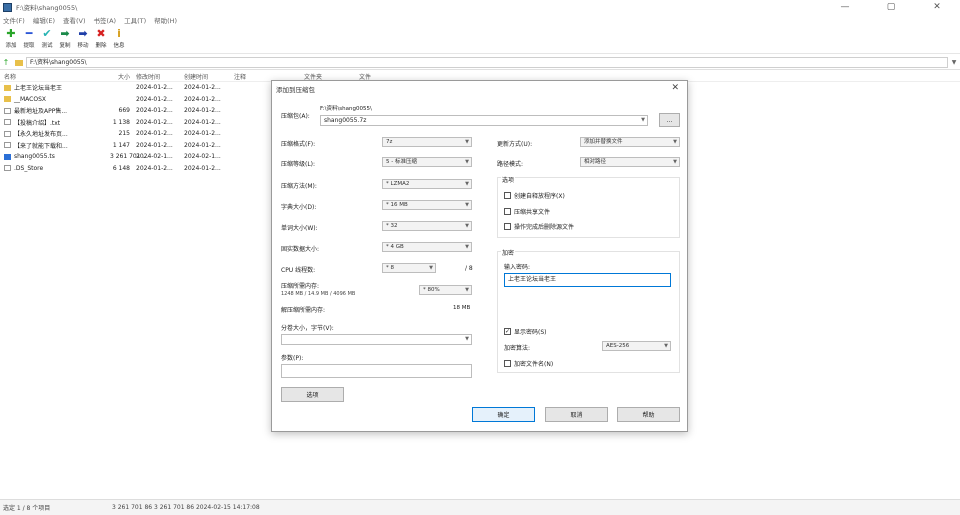 The height and width of the screenshot is (515, 960). Describe the element at coordinates (44, 20) in the screenshot. I see `menu-edit: 编辑(E)` at that location.